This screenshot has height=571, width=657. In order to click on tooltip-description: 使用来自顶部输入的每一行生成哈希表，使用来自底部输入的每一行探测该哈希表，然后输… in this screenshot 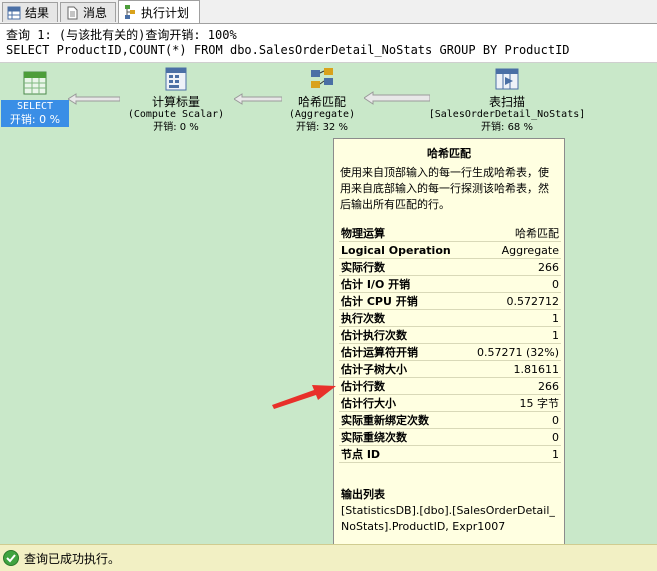, I will do `click(444, 188)`.